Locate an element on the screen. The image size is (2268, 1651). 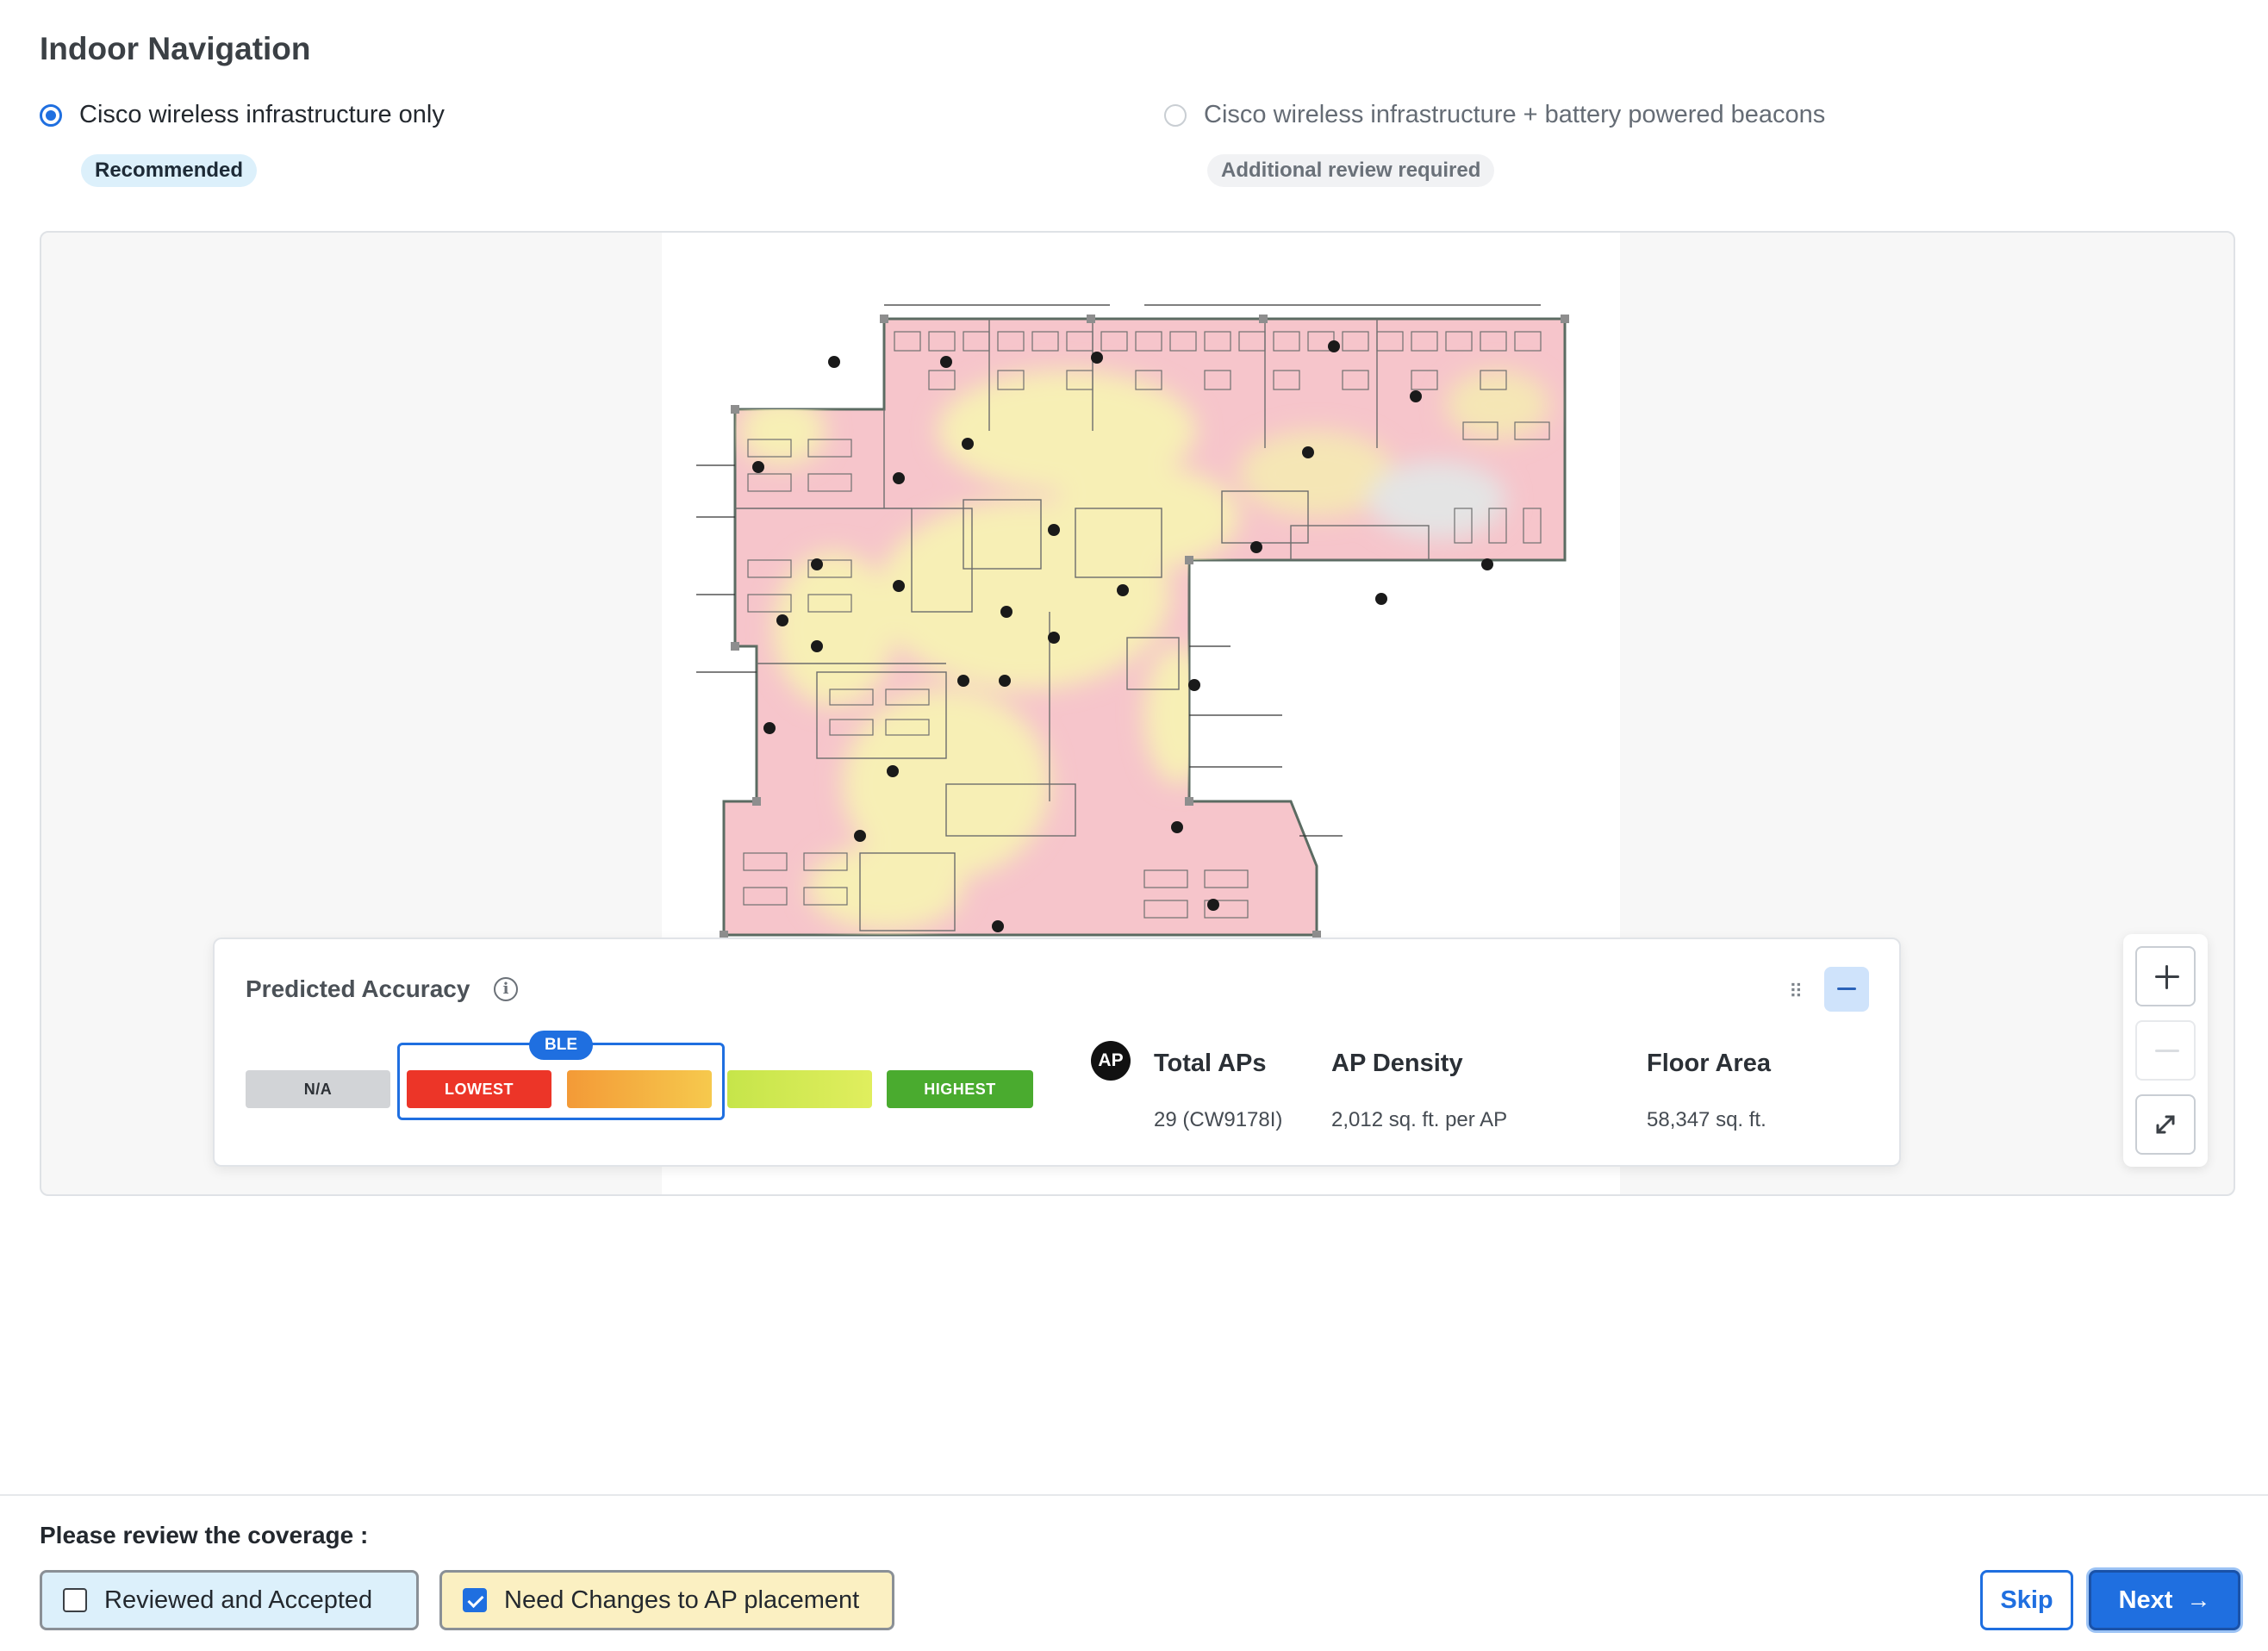
ble-tag: BLE is located at coordinates (561, 1046).